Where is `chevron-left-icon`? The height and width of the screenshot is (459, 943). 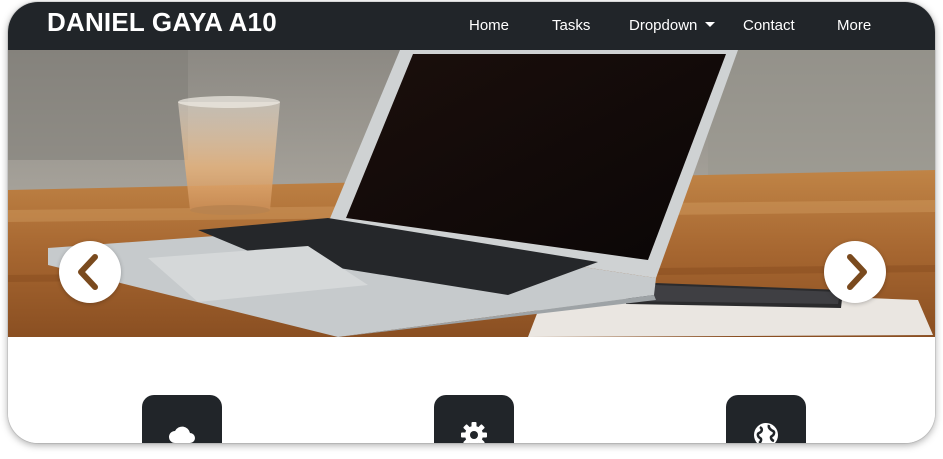
chevron-left-icon is located at coordinates (88, 272).